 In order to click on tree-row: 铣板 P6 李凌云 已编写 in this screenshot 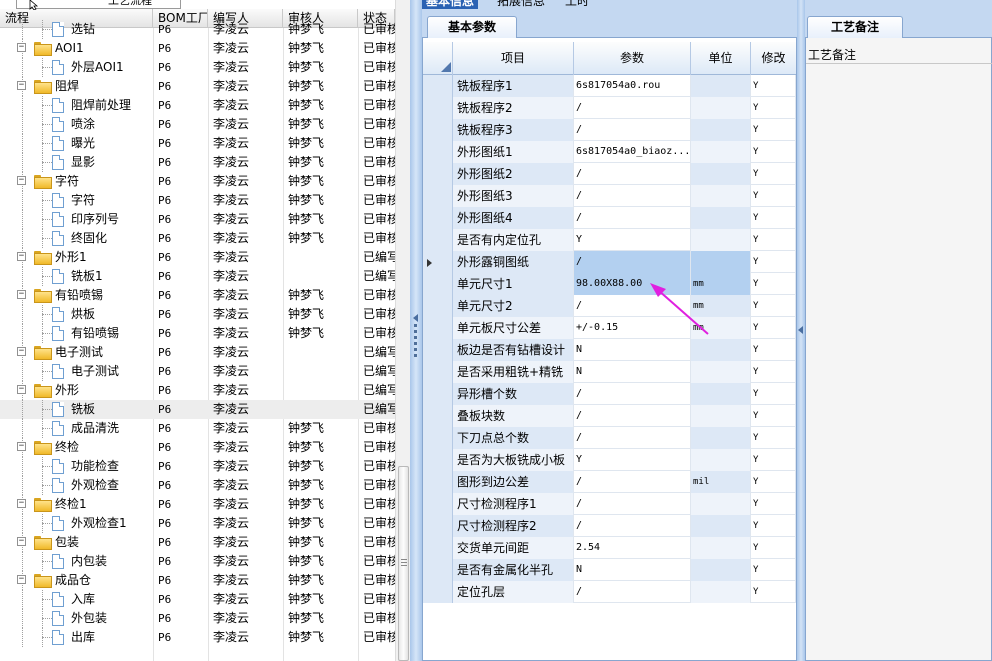, I will do `click(199, 409)`.